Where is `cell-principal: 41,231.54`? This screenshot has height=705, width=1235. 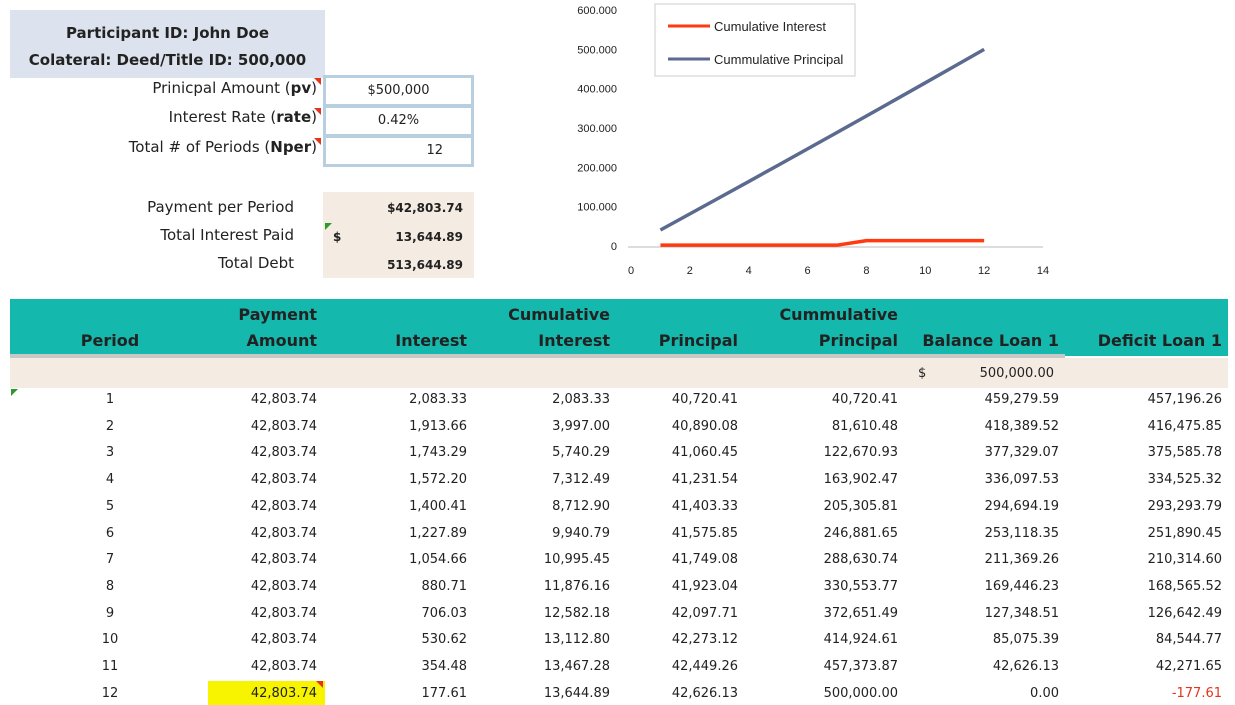 cell-principal: 41,231.54 is located at coordinates (705, 479).